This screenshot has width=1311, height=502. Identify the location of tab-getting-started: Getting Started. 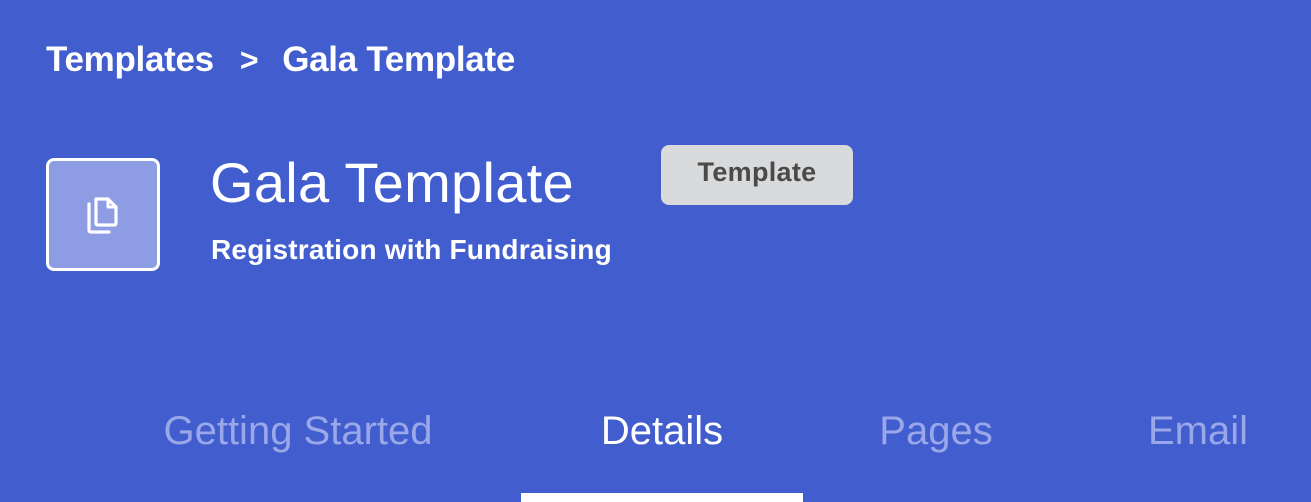
(298, 431).